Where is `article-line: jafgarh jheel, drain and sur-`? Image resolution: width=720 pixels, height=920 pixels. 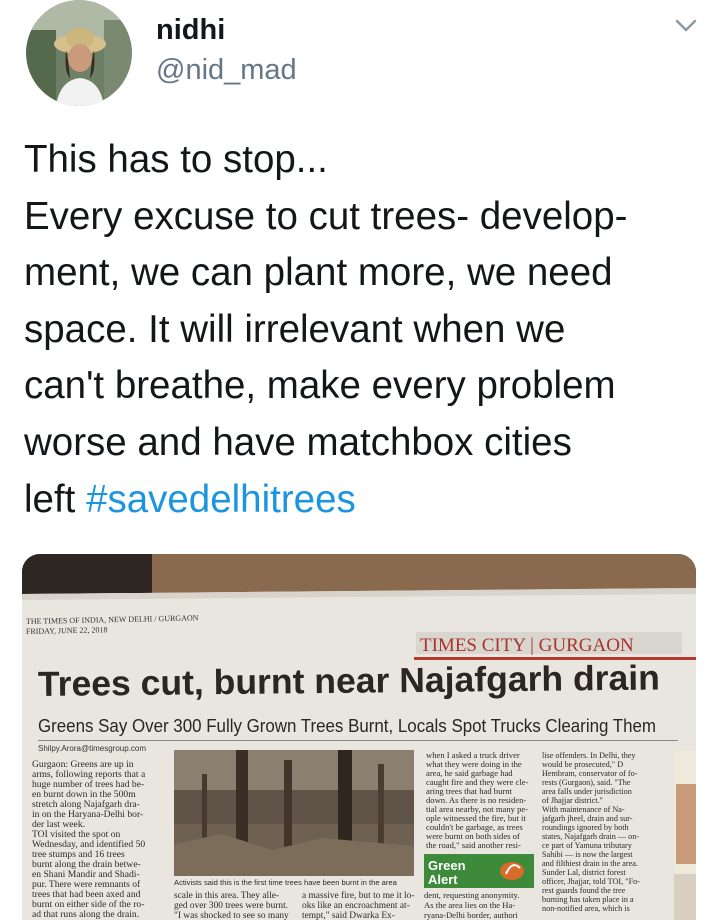 article-line: jafgarh jheel, drain and sur- is located at coordinates (587, 818).